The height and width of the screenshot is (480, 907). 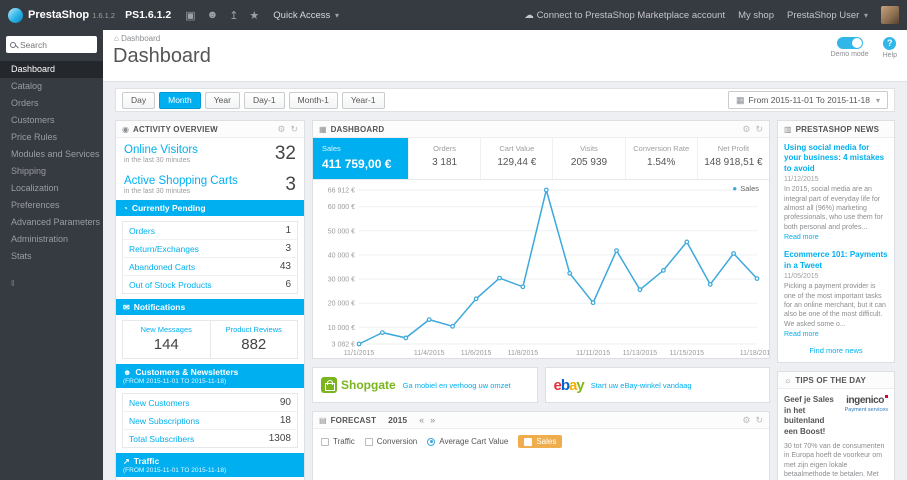 I want to click on help-icon: ?, so click(x=890, y=43).